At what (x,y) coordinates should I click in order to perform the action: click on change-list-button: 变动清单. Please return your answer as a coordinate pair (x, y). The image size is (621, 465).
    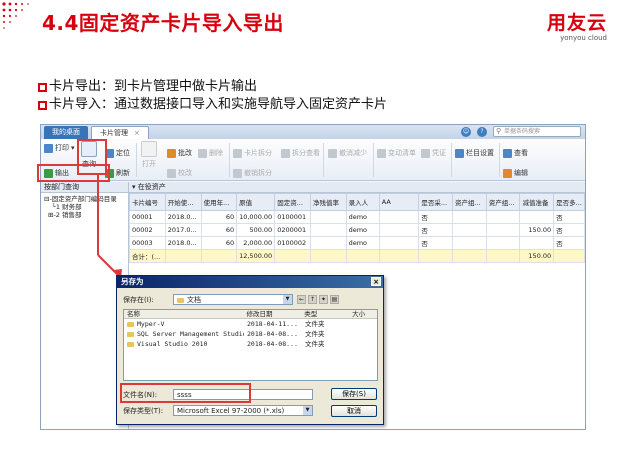
    Looking at the image, I should click on (396, 153).